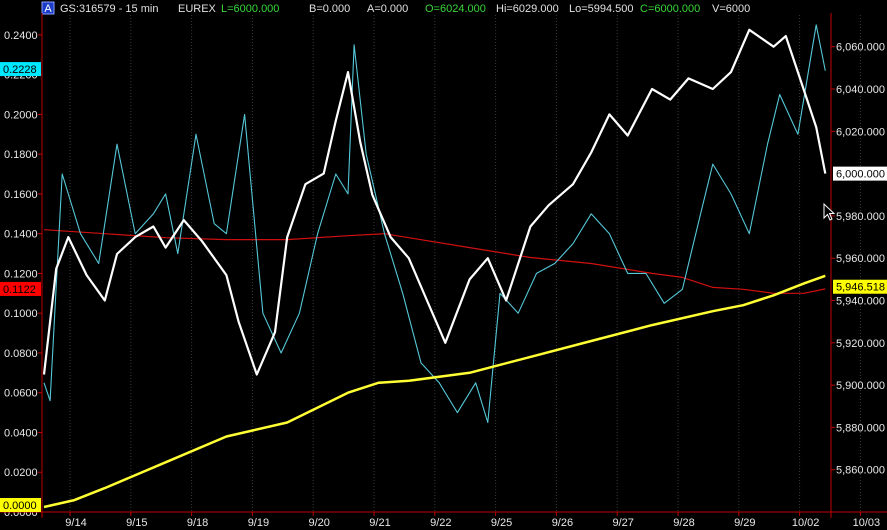  What do you see at coordinates (21, 155) in the screenshot?
I see `left-tick-label: 0.1800` at bounding box center [21, 155].